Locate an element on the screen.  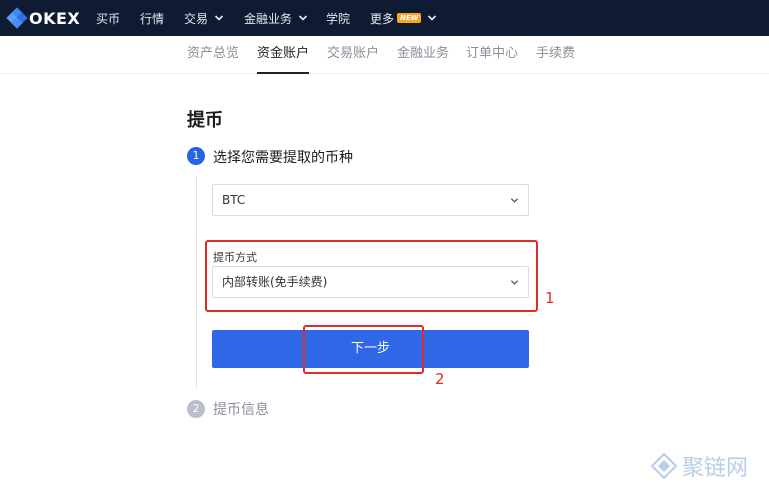
step-connector-line is located at coordinates (196, 282).